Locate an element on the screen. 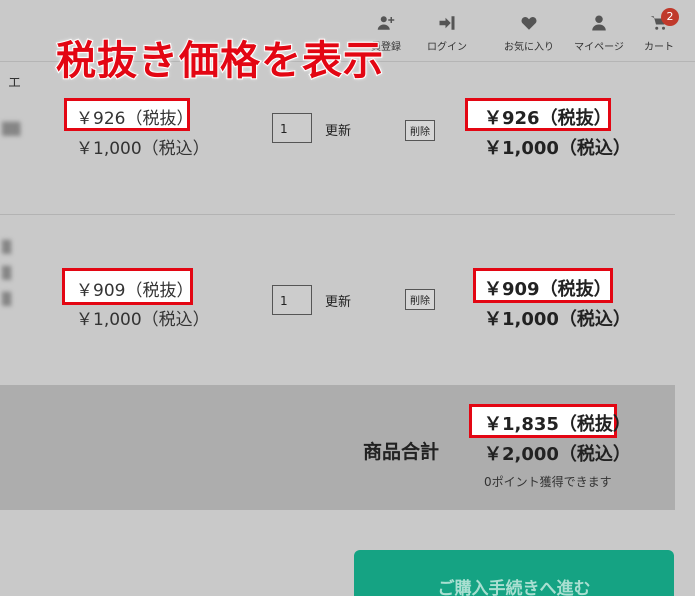 This screenshot has height=596, width=695. nav-favorites: お気に入り is located at coordinates (529, 33).